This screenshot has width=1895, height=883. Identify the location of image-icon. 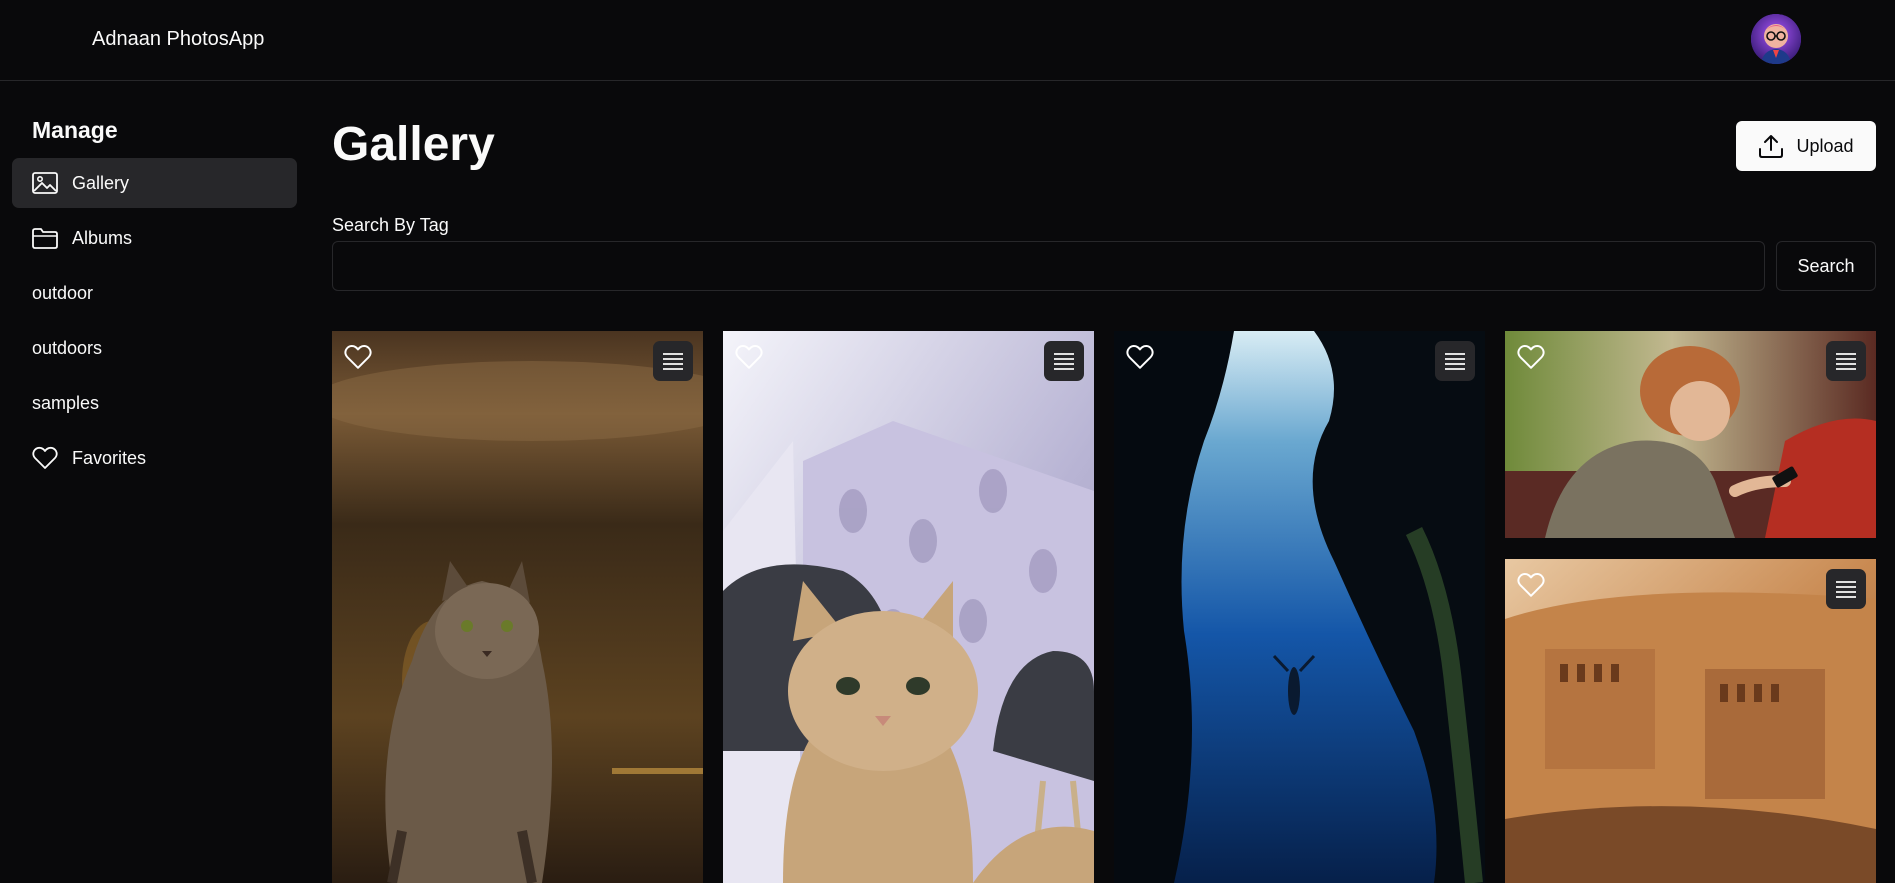
(45, 183).